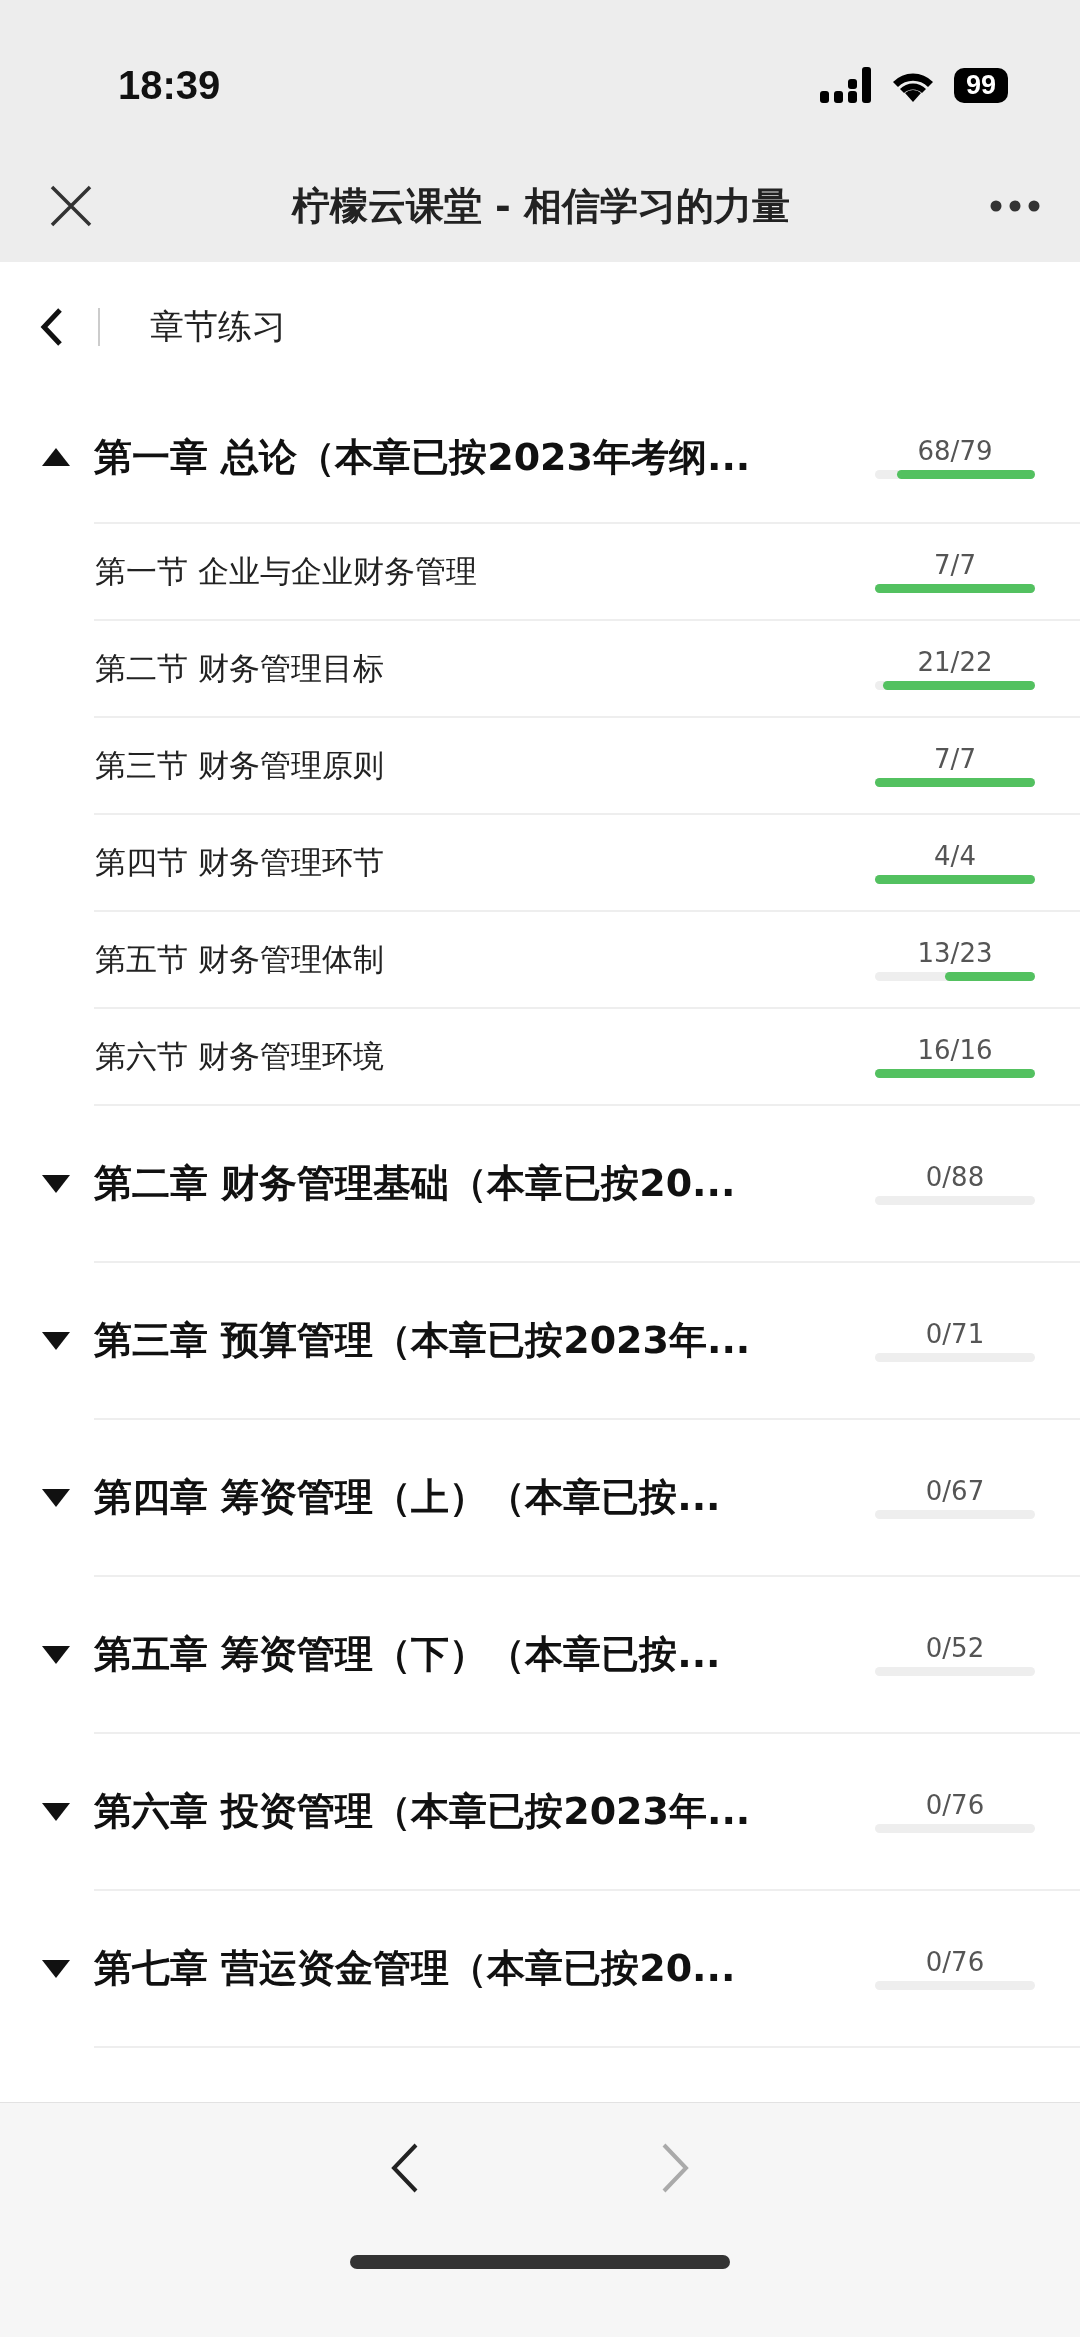 This screenshot has height=2337, width=1080. What do you see at coordinates (286, 571) in the screenshot?
I see `section-title: 第一节 企业与企业财务管理` at bounding box center [286, 571].